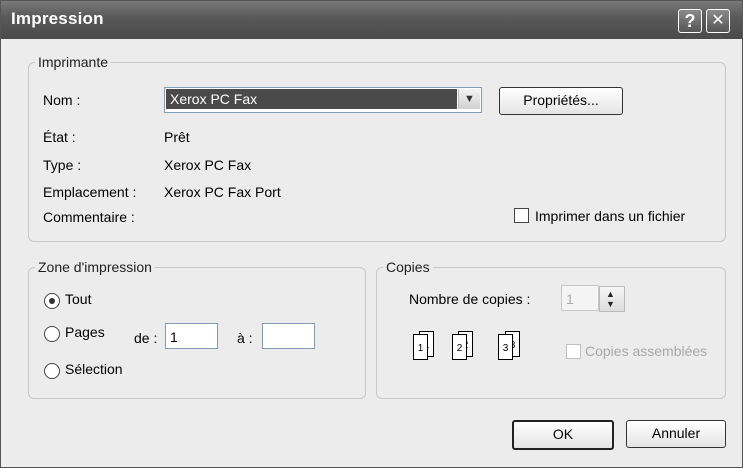 The height and width of the screenshot is (468, 743). Describe the element at coordinates (191, 336) in the screenshot. I see `range-from-input: 1` at that location.